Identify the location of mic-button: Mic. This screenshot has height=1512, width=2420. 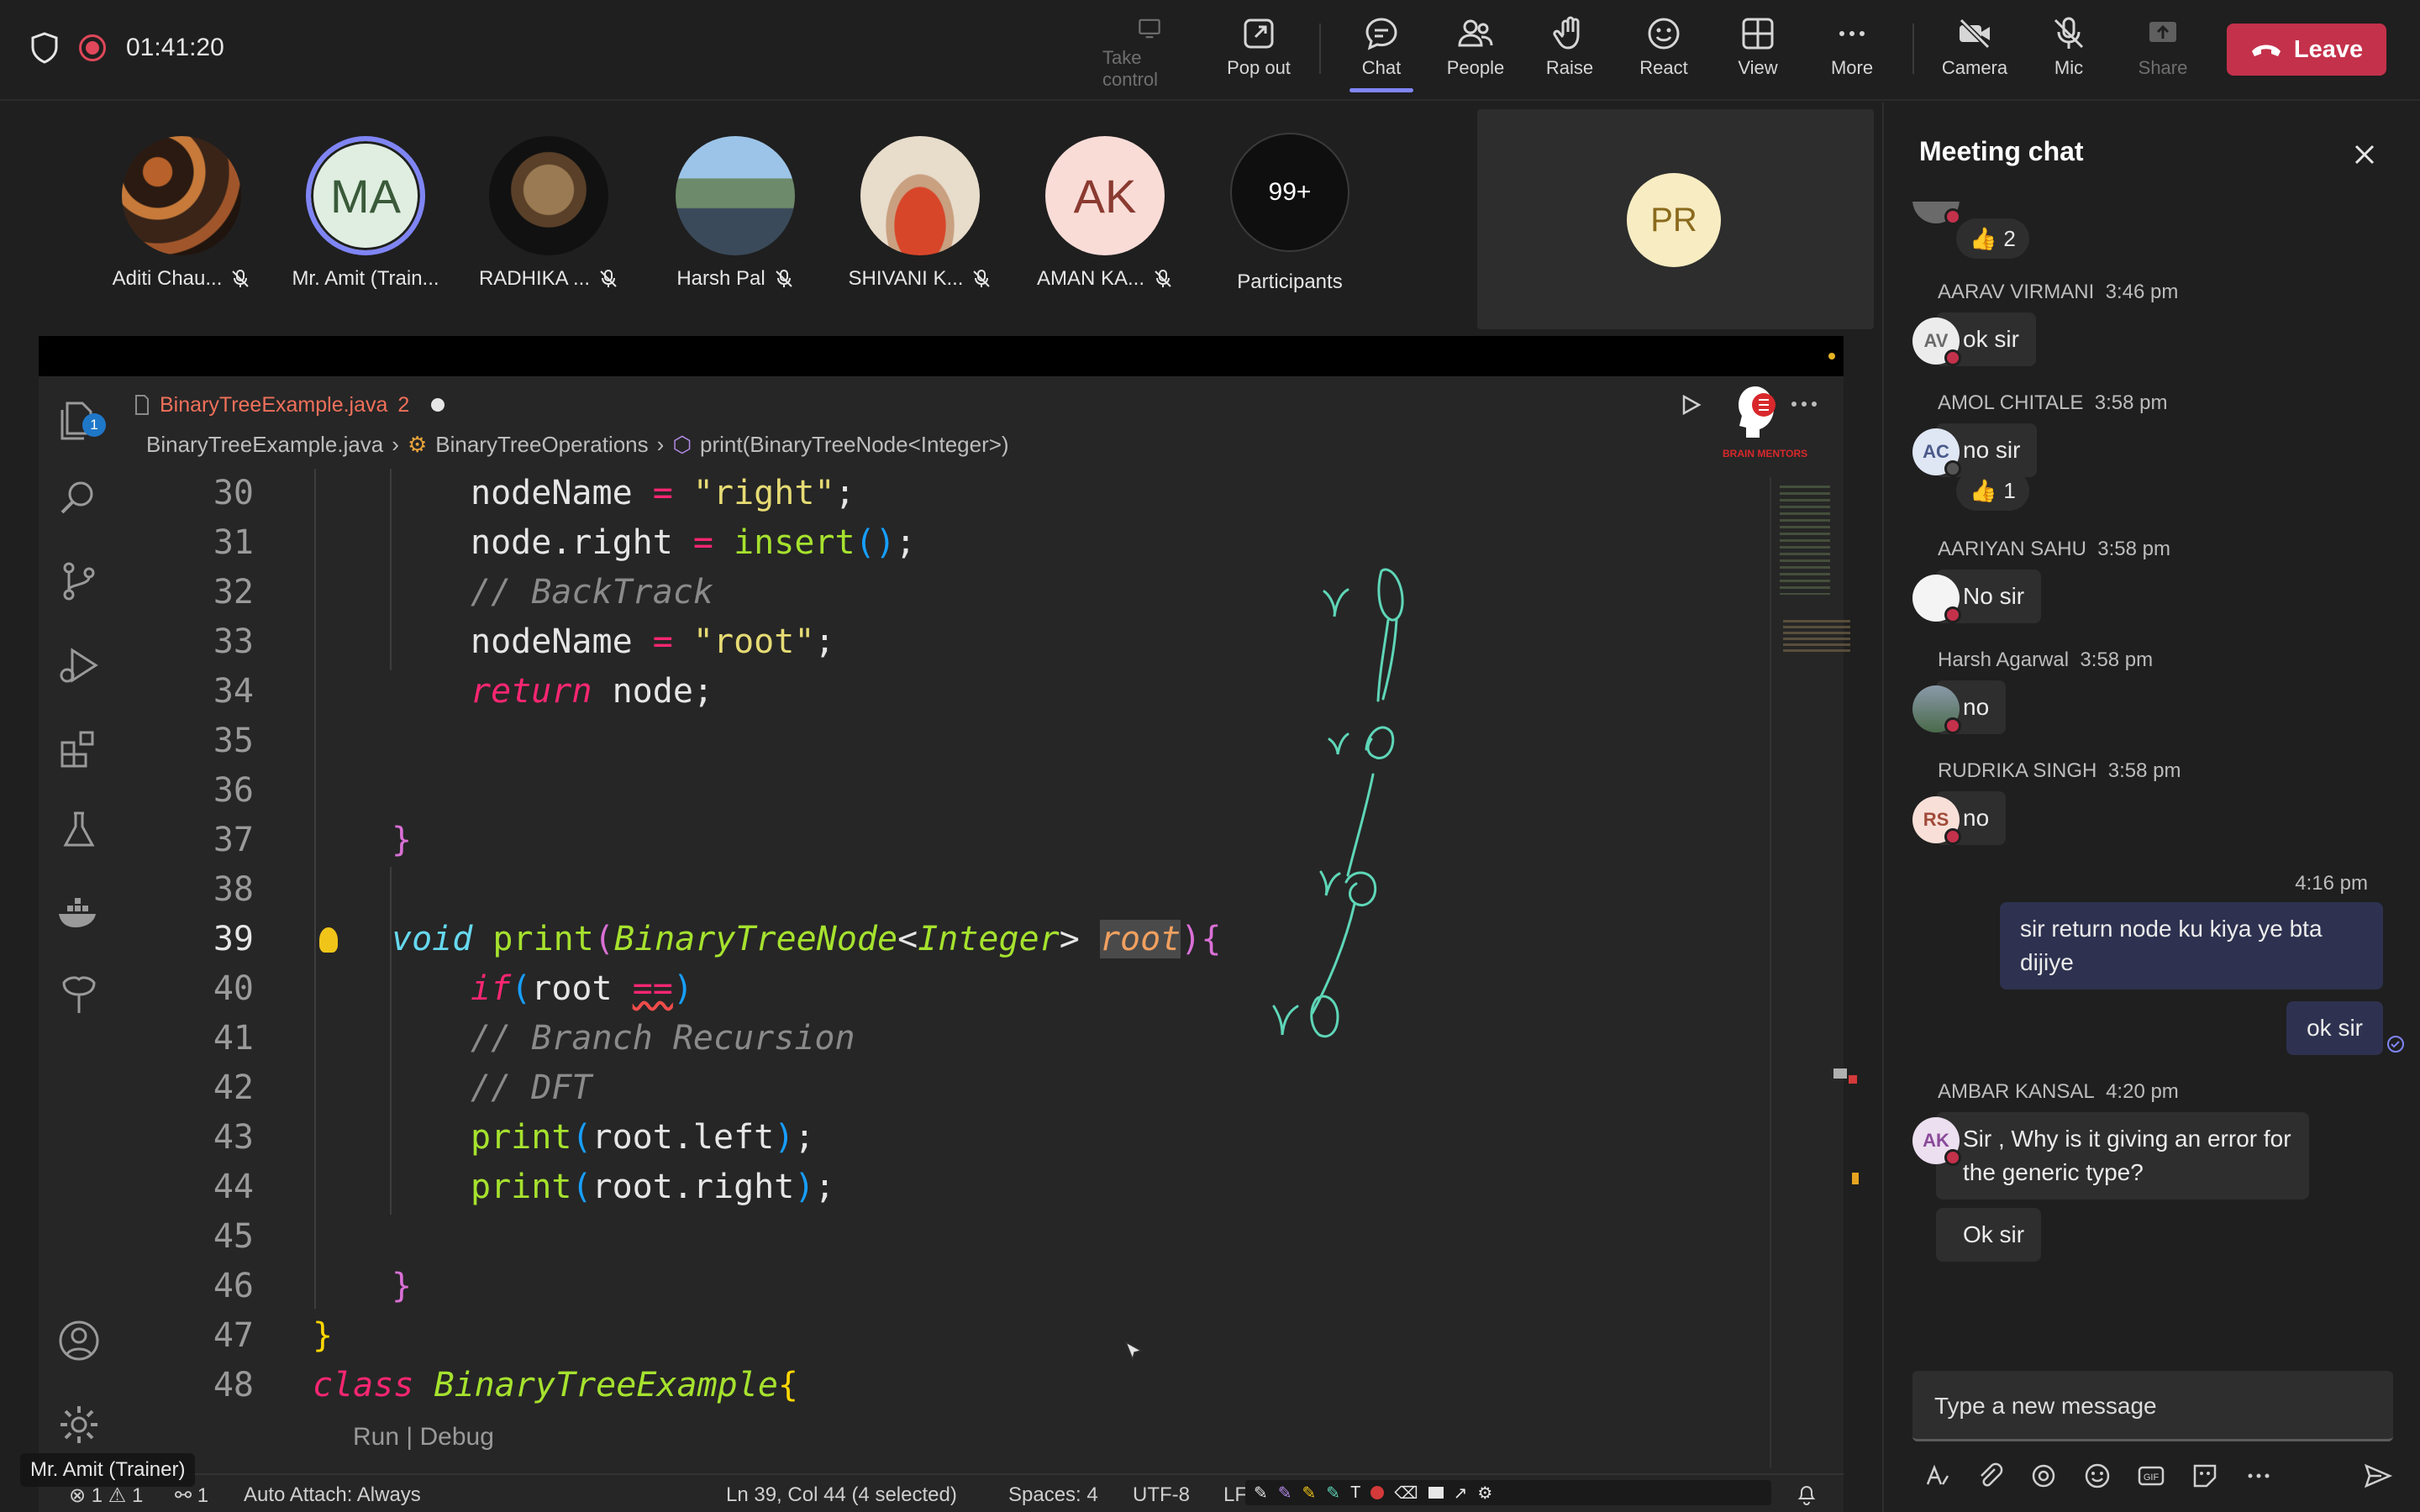
(2069, 53).